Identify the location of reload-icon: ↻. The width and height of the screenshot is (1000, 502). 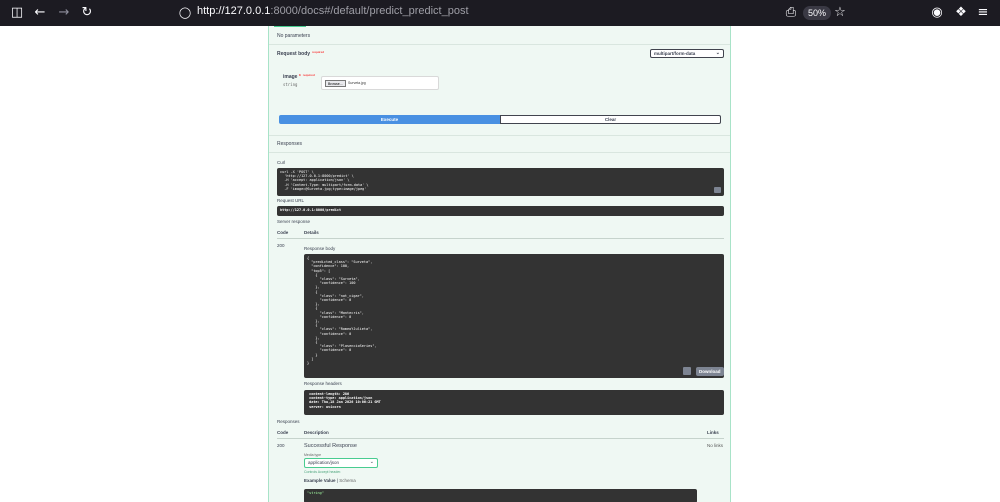
(87, 13).